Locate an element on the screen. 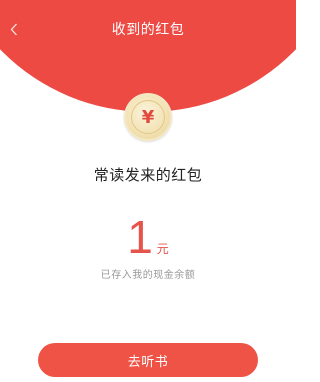 Image resolution: width=320 pixels, height=382 pixels. coin-symbol: ¥ is located at coordinates (148, 117).